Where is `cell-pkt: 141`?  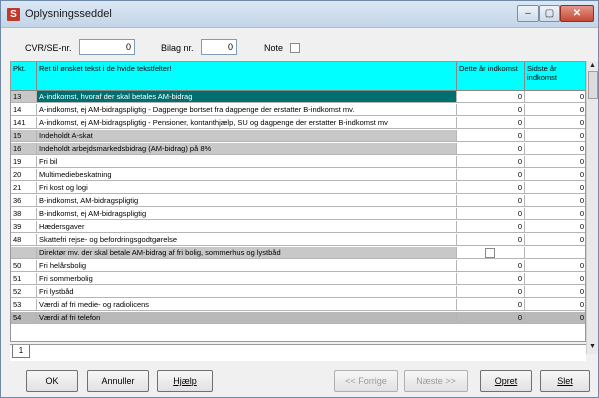 cell-pkt: 141 is located at coordinates (24, 123).